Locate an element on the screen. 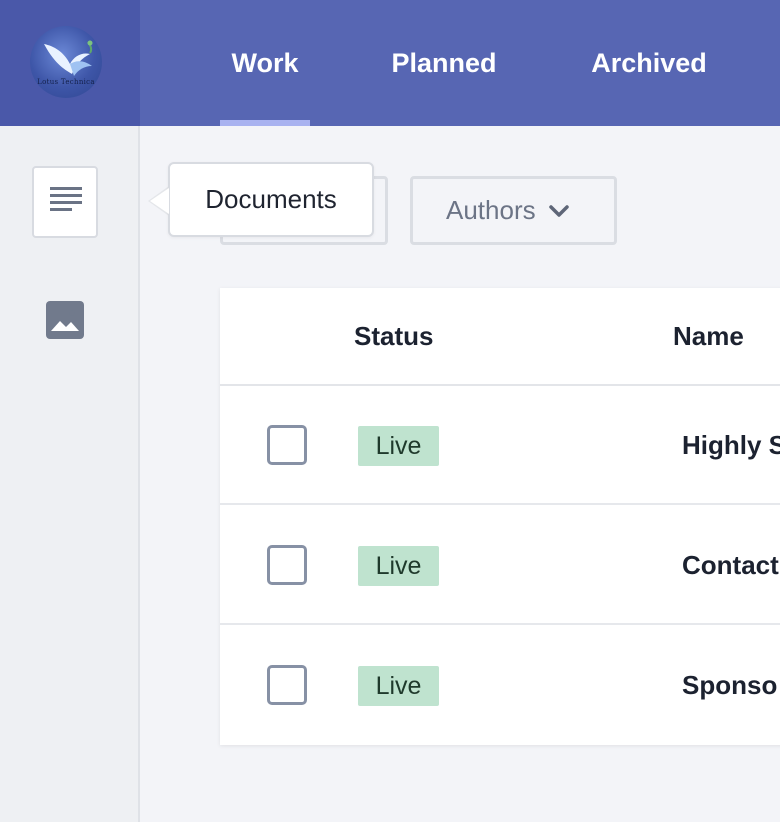  row-name: Sponso is located at coordinates (729, 685).